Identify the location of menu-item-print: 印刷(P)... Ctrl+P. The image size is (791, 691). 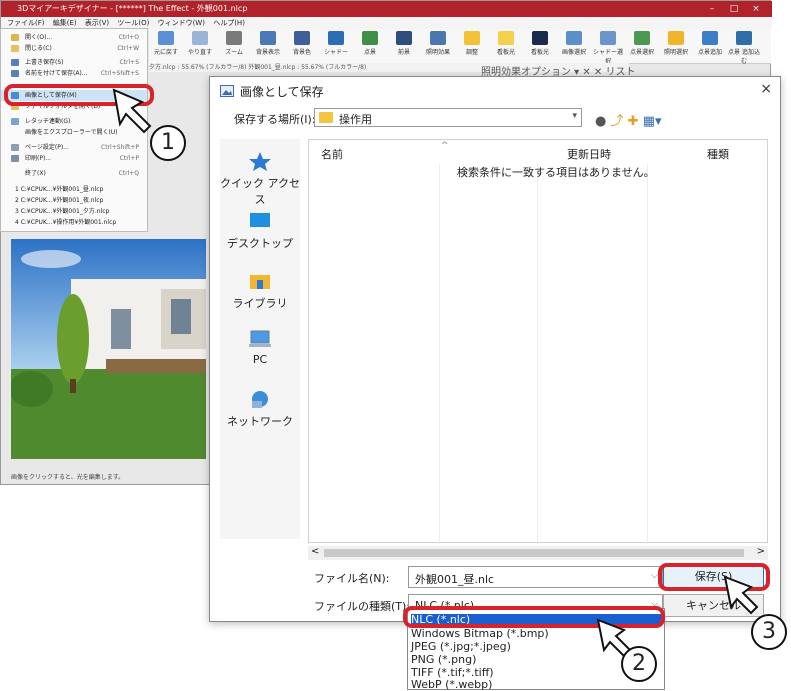
(74, 158).